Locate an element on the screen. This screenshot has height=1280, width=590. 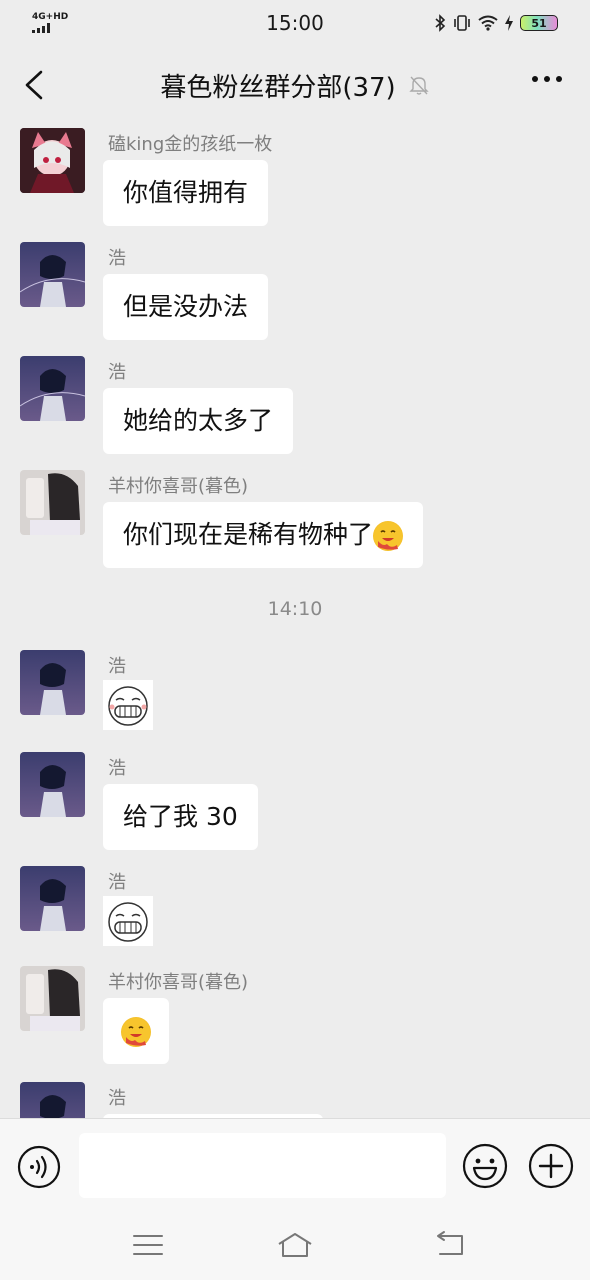
message-bubble: 你值得拥有 is located at coordinates (186, 193).